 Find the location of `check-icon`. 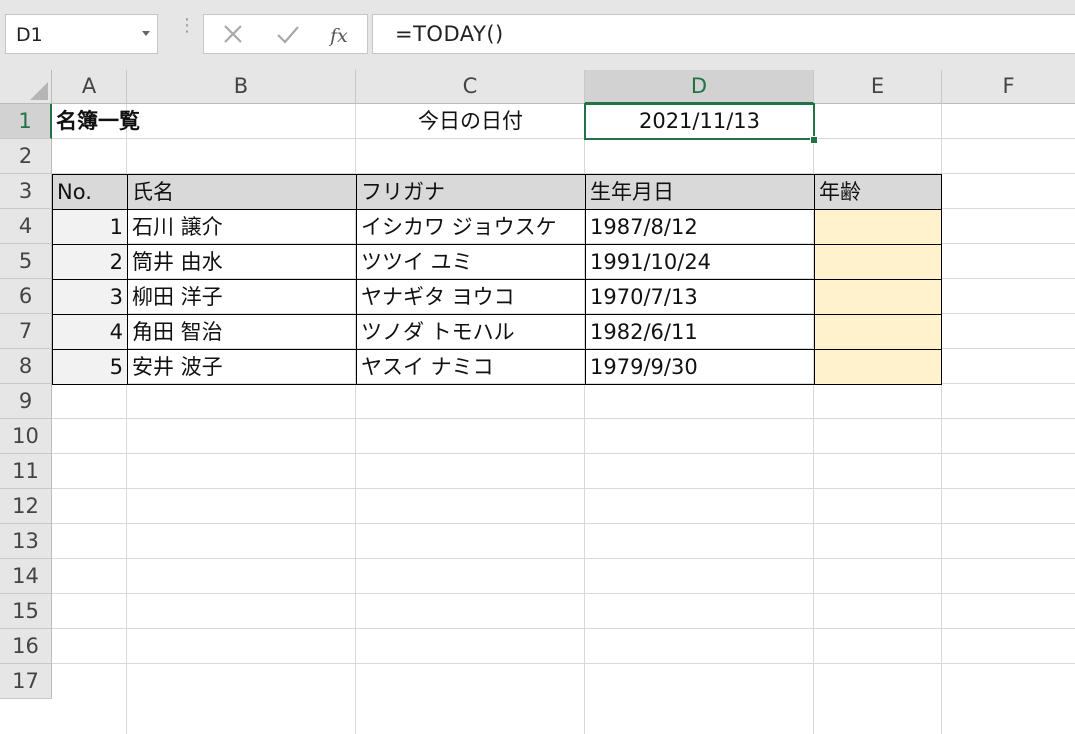

check-icon is located at coordinates (288, 34).